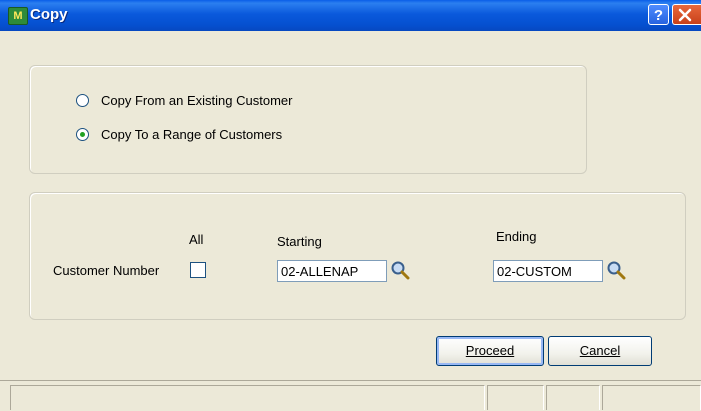  I want to click on ending-customer-field: 02-CUSTOM, so click(548, 271).